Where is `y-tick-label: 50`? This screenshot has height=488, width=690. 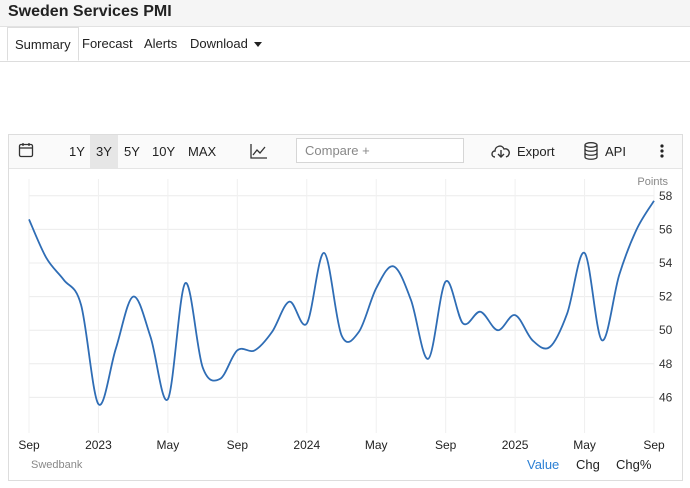
y-tick-label: 50 is located at coordinates (666, 330).